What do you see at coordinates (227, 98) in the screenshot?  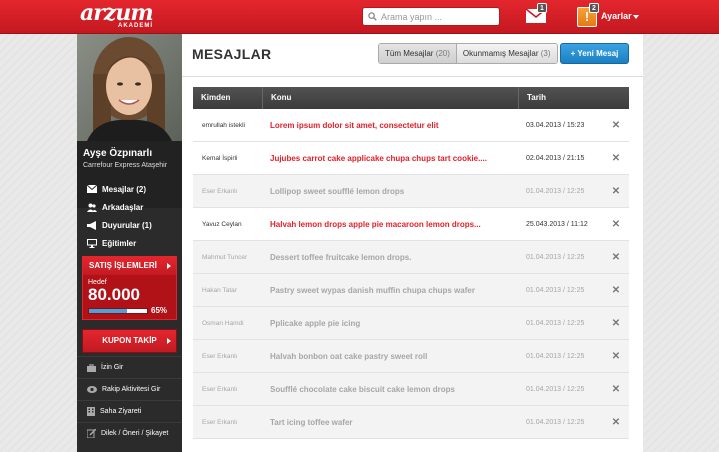 I see `column-header-from: Kimden` at bounding box center [227, 98].